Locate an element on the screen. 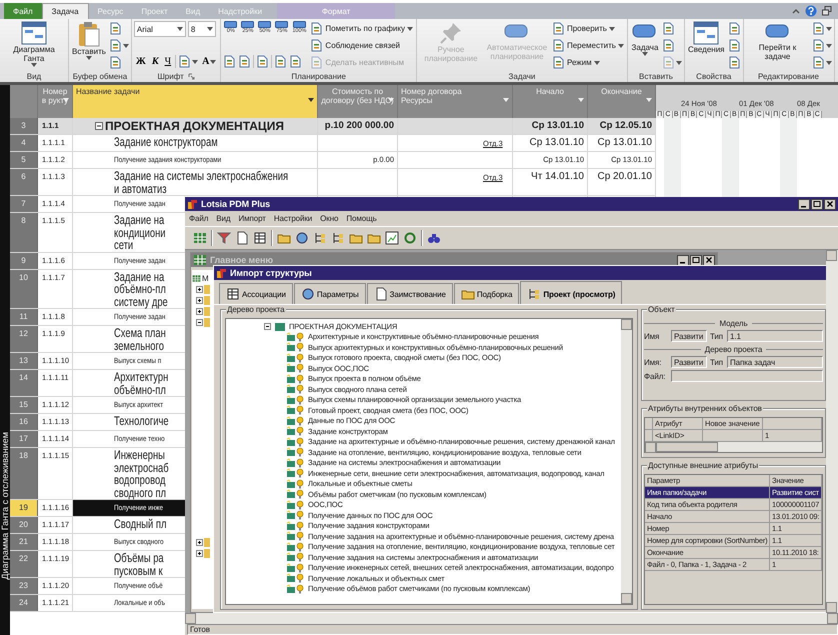  row-number: 12 is located at coordinates (24, 339).